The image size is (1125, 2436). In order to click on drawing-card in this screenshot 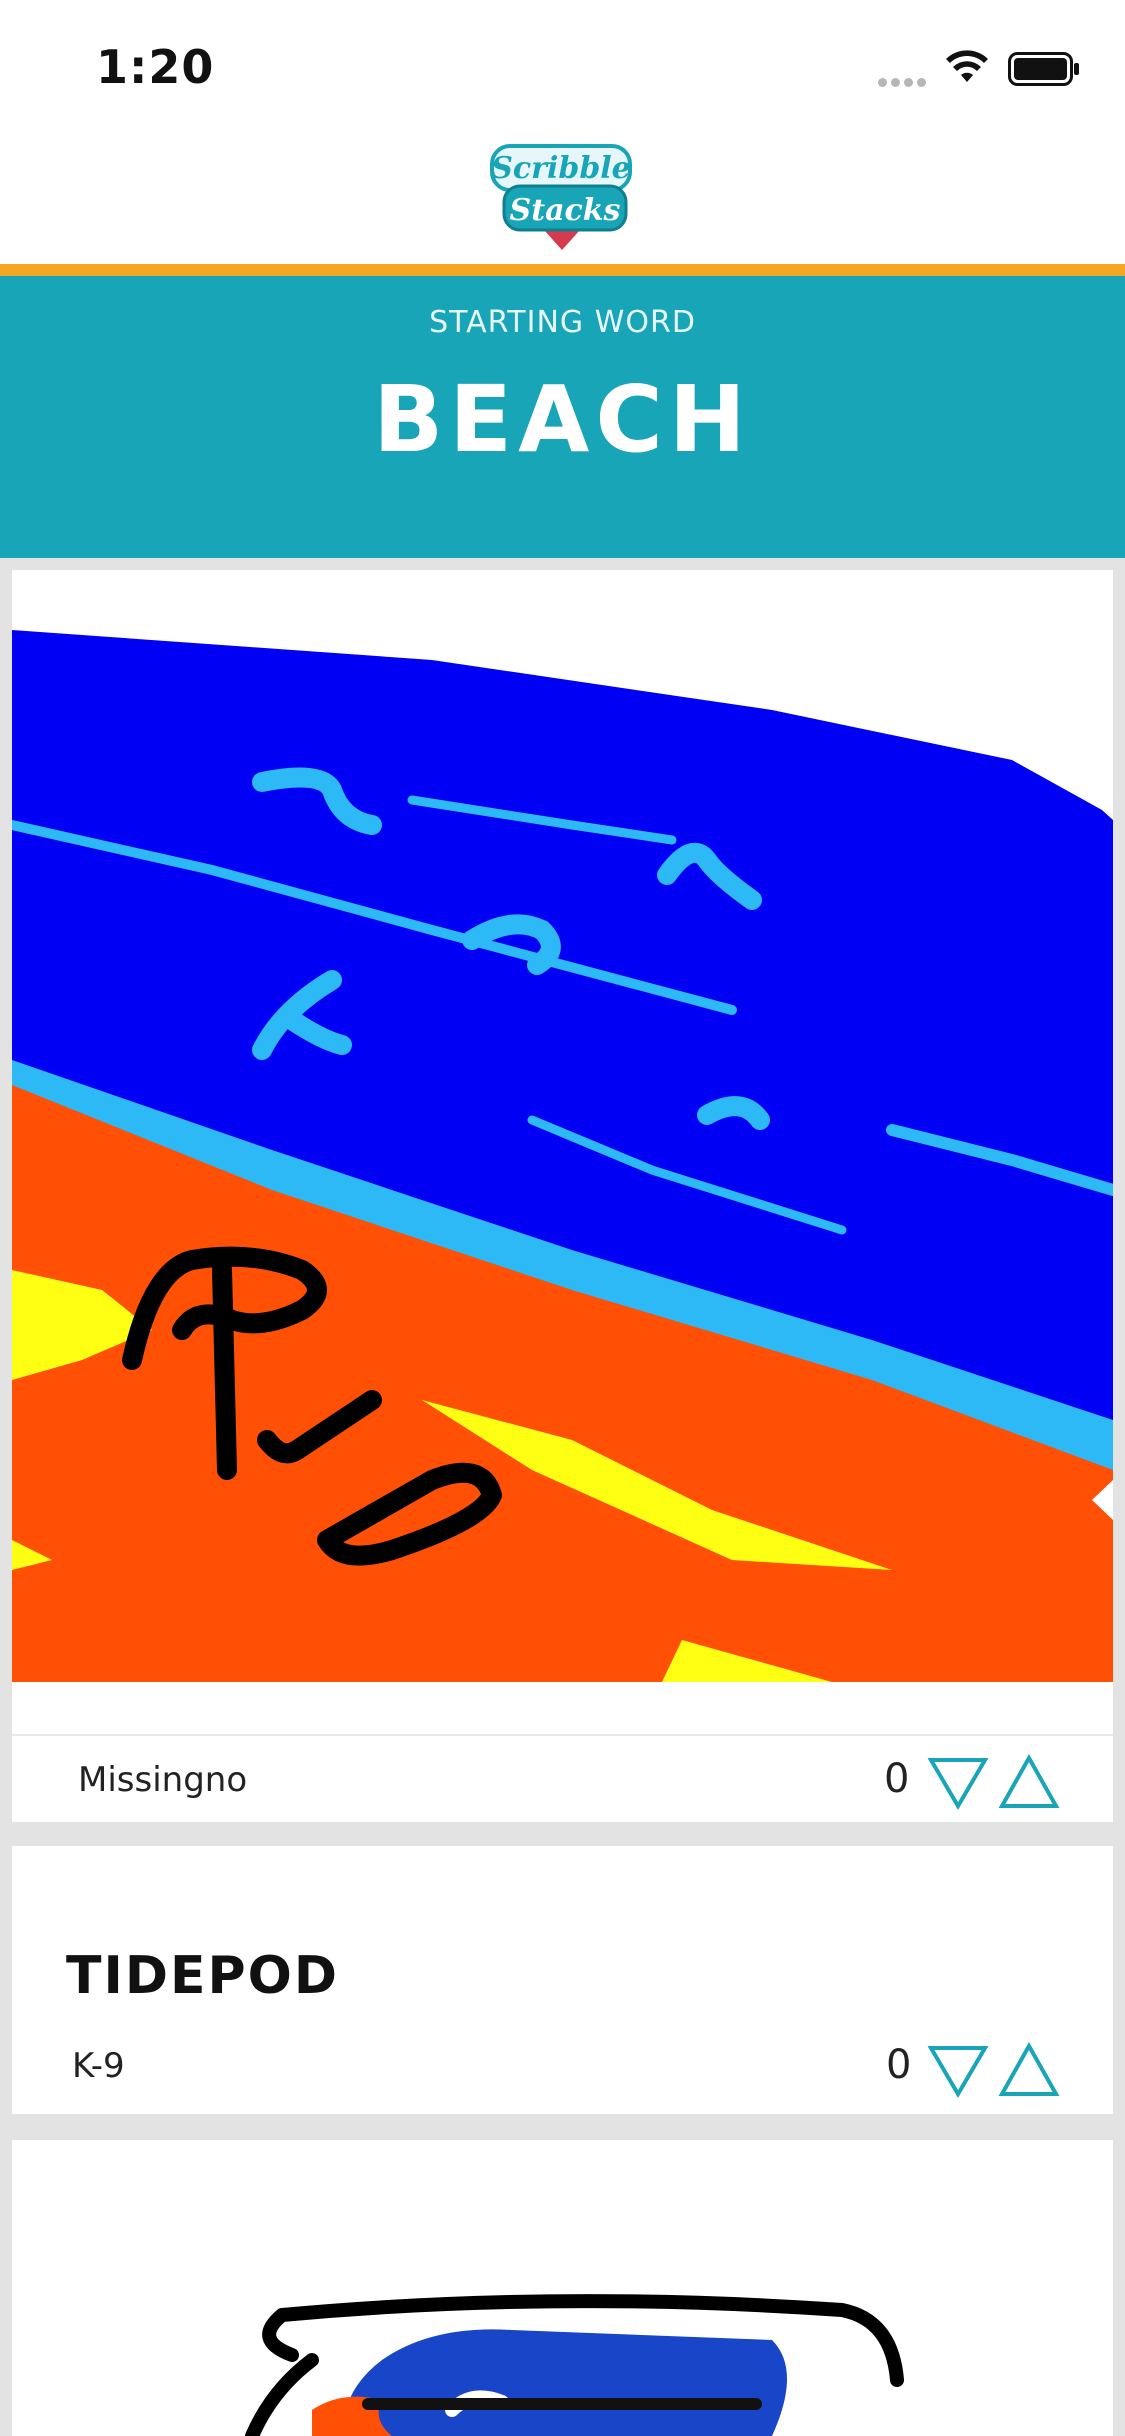, I will do `click(562, 2288)`.